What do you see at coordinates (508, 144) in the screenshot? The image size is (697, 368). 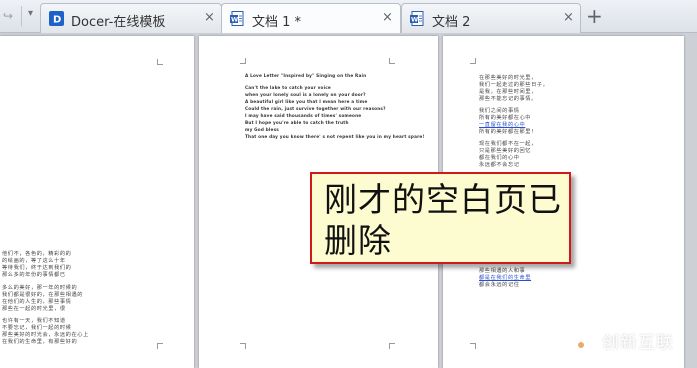 I see `text-line: 现在我们都不在一起，` at bounding box center [508, 144].